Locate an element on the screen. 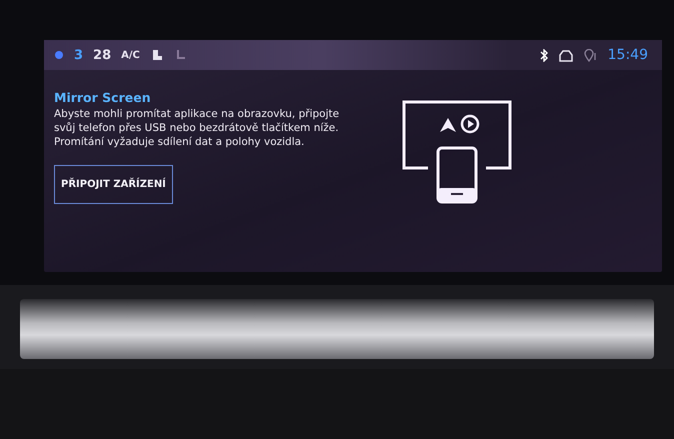 This screenshot has height=439, width=674. temperature: 28 is located at coordinates (102, 55).